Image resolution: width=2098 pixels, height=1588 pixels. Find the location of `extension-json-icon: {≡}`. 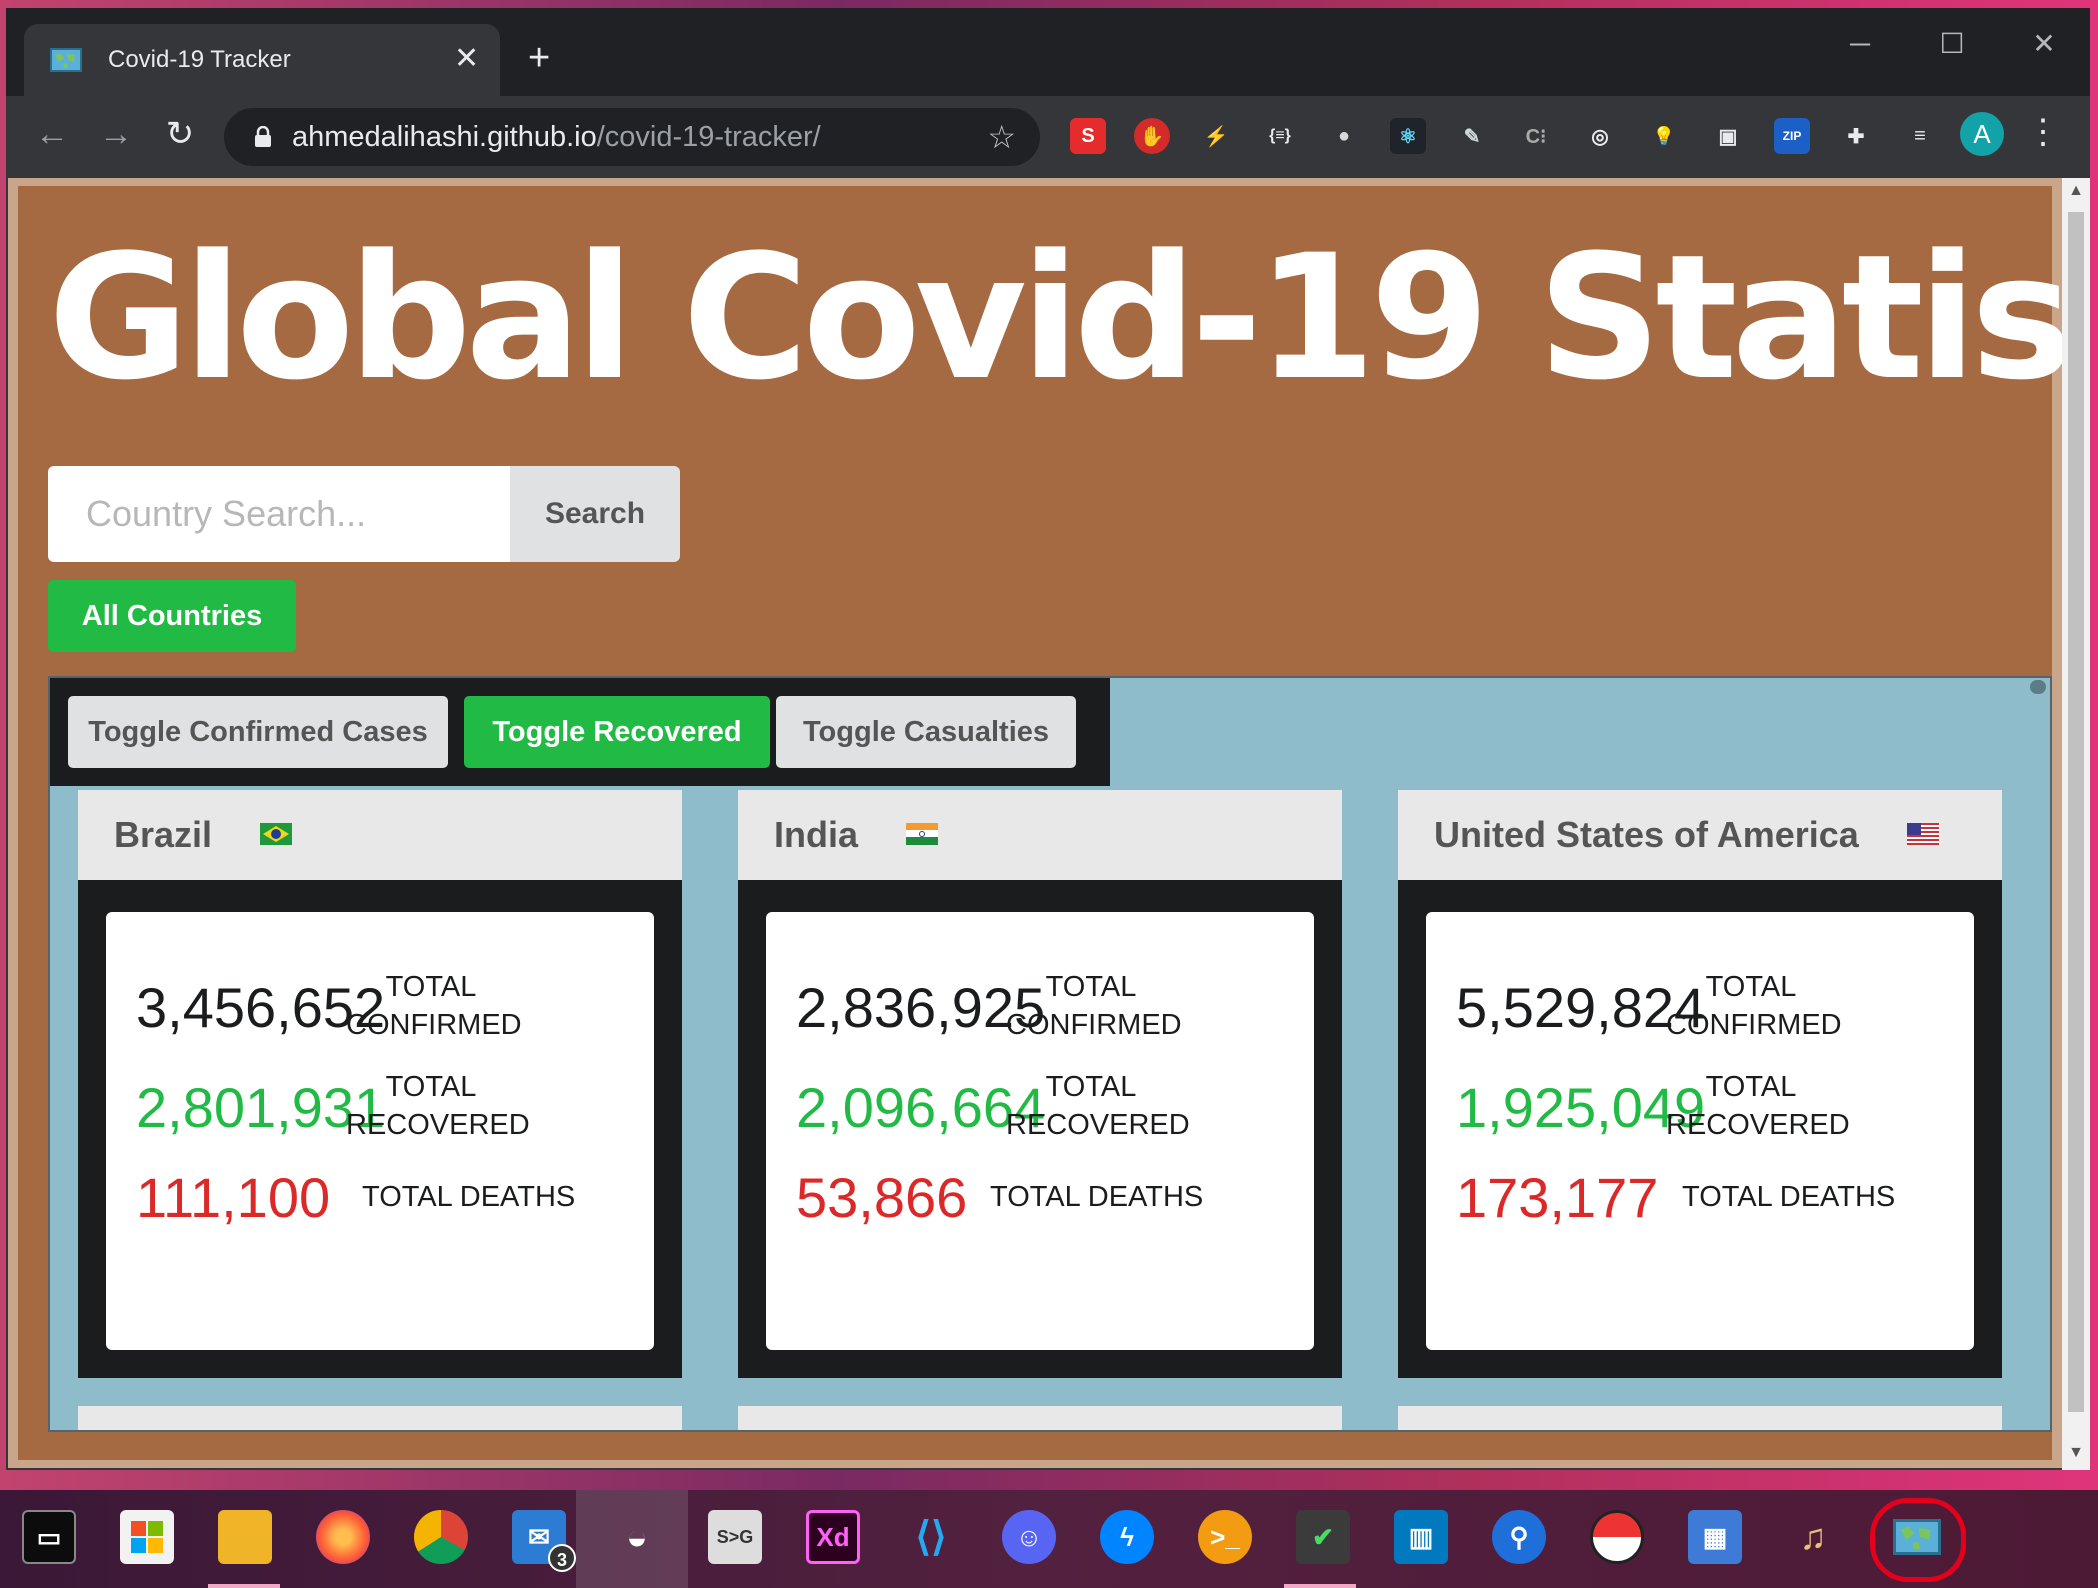

extension-json-icon: {≡} is located at coordinates (1280, 136).